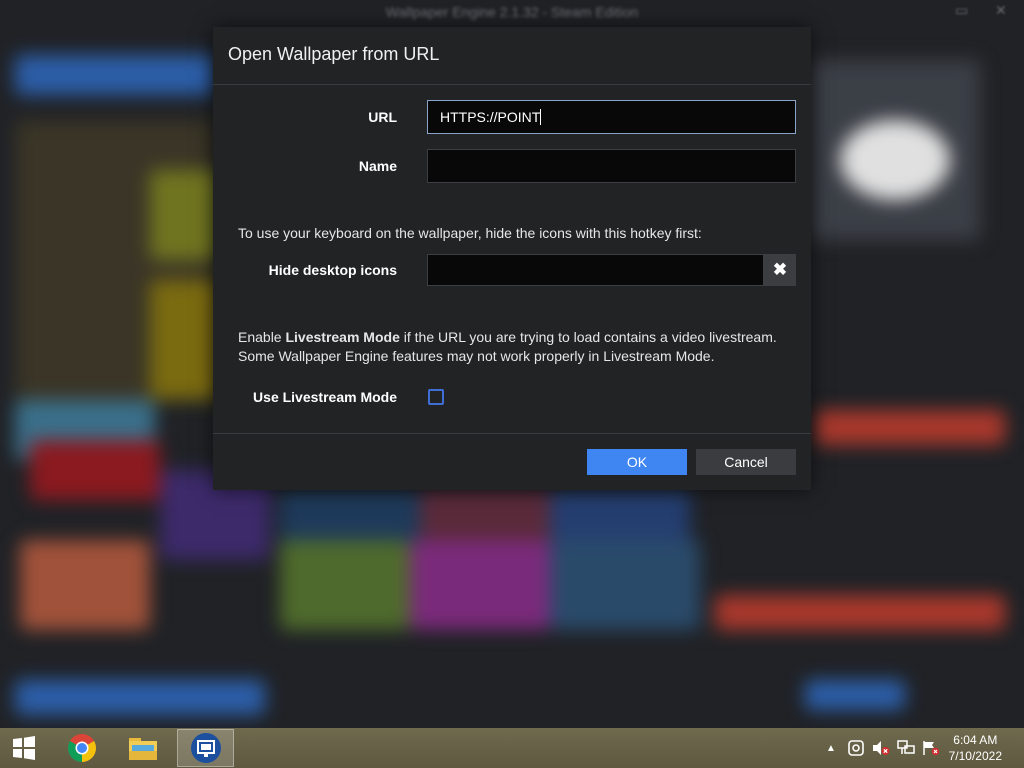  I want to click on action-center-flag-icon, so click(933, 748).